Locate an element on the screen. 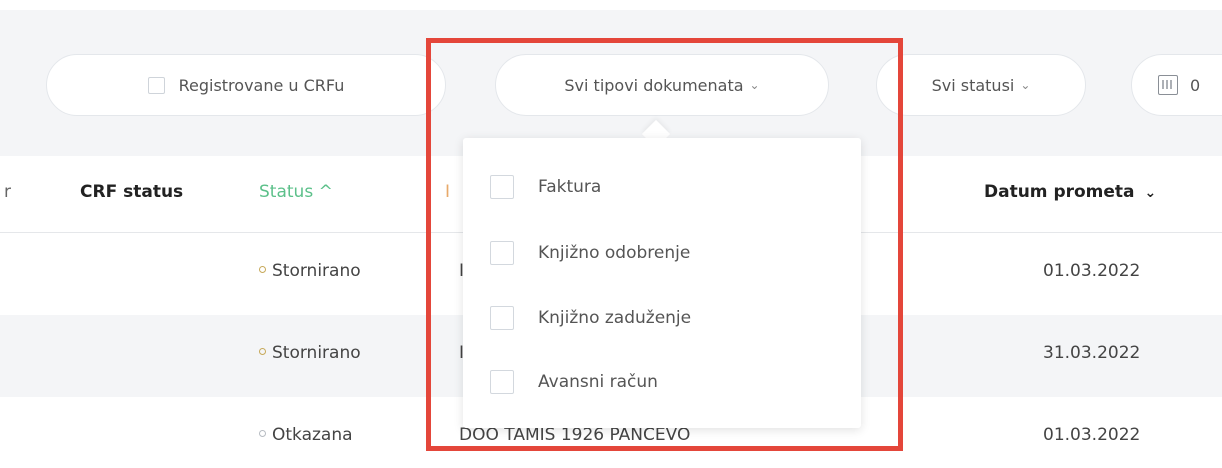 Image resolution: width=1222 pixels, height=468 pixels. status-cell: Otkazana is located at coordinates (306, 435).